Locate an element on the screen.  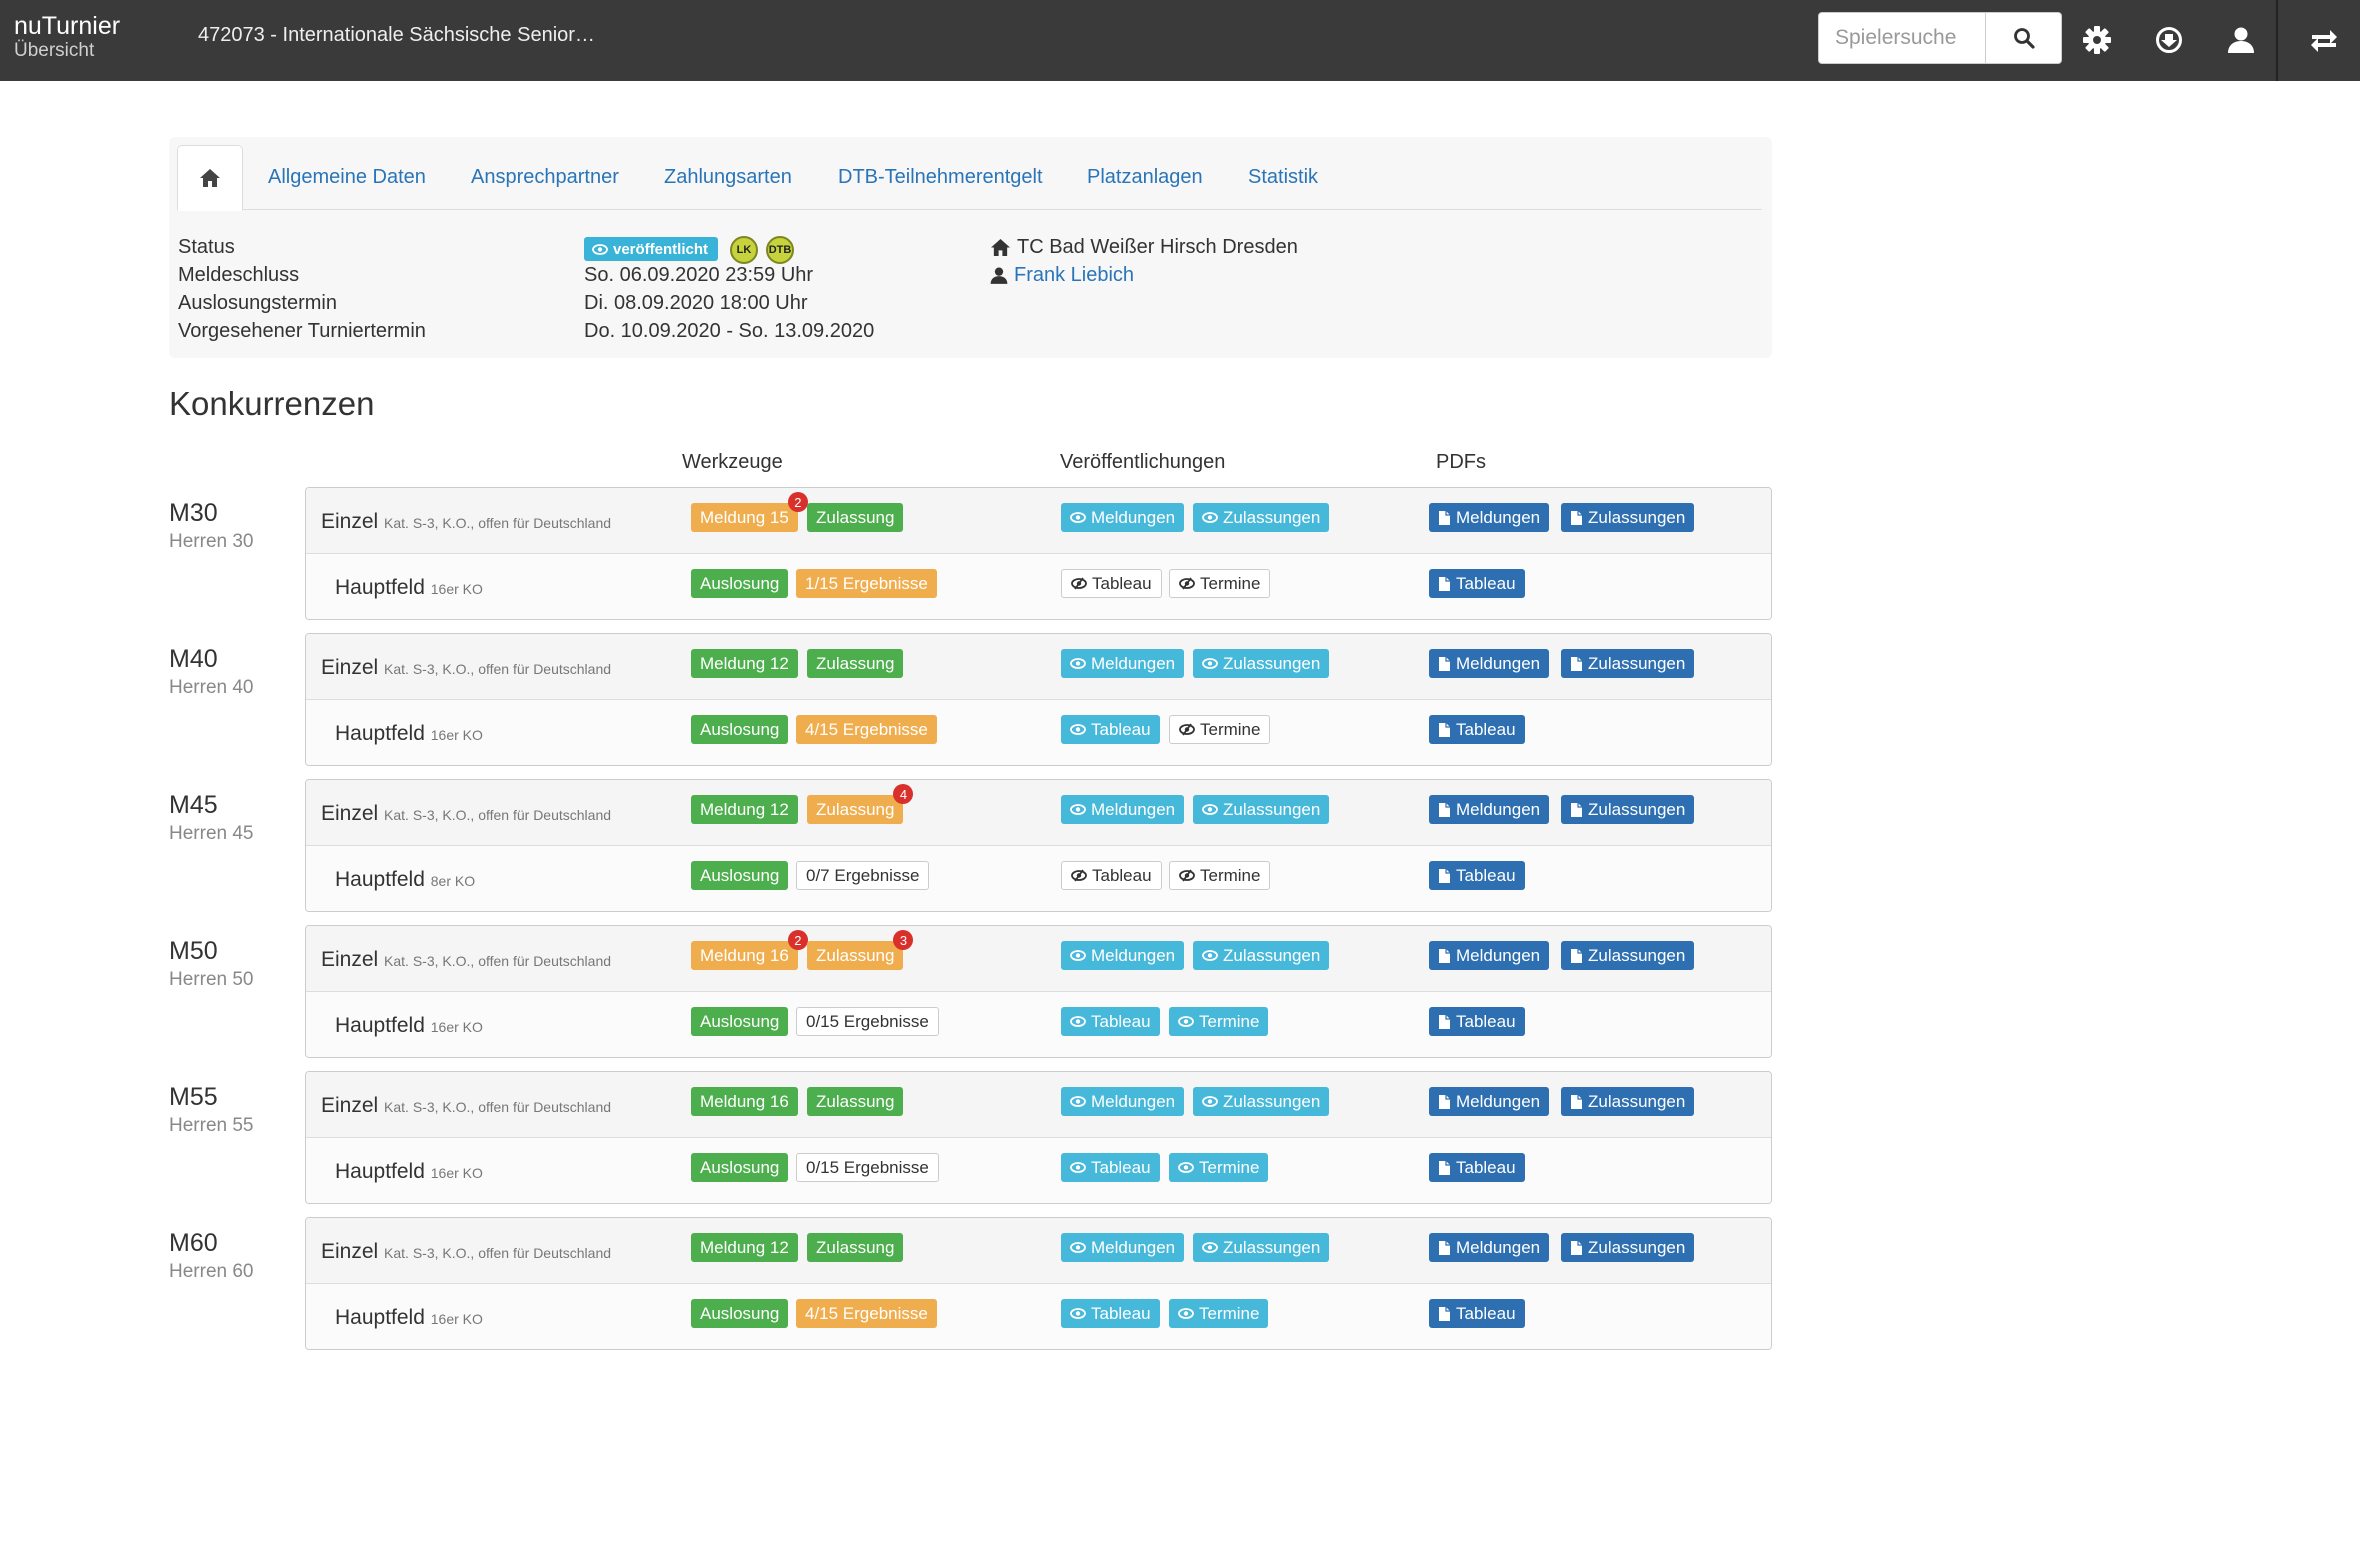
einzel-label: Einzel is located at coordinates (350, 959).